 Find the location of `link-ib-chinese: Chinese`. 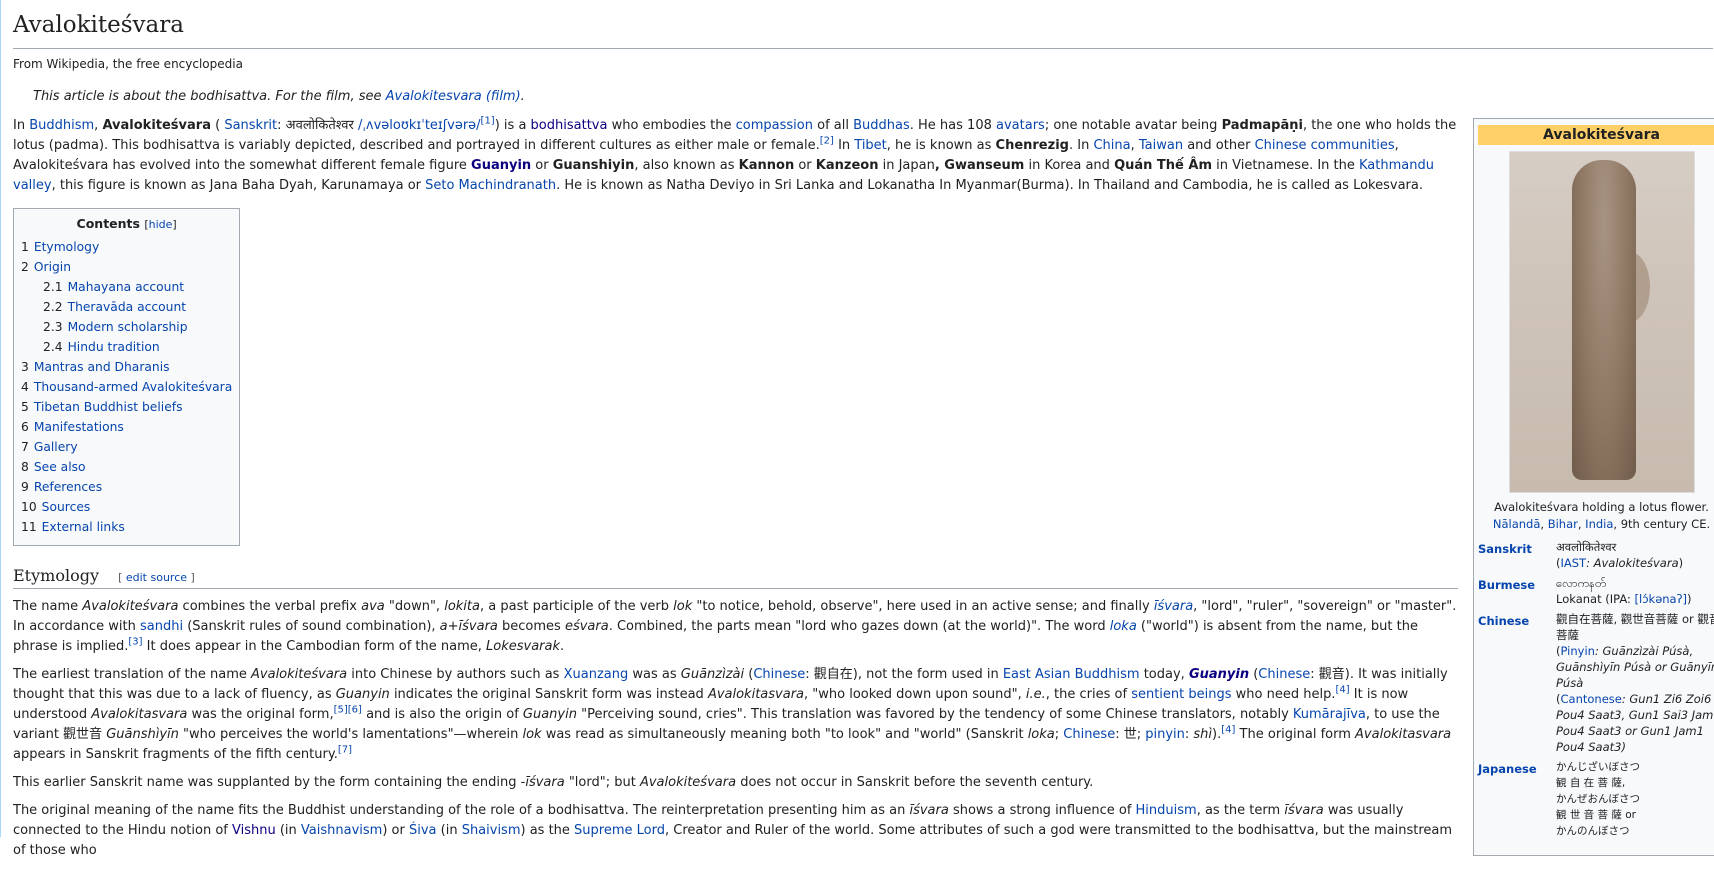

link-ib-chinese: Chinese is located at coordinates (1503, 621).